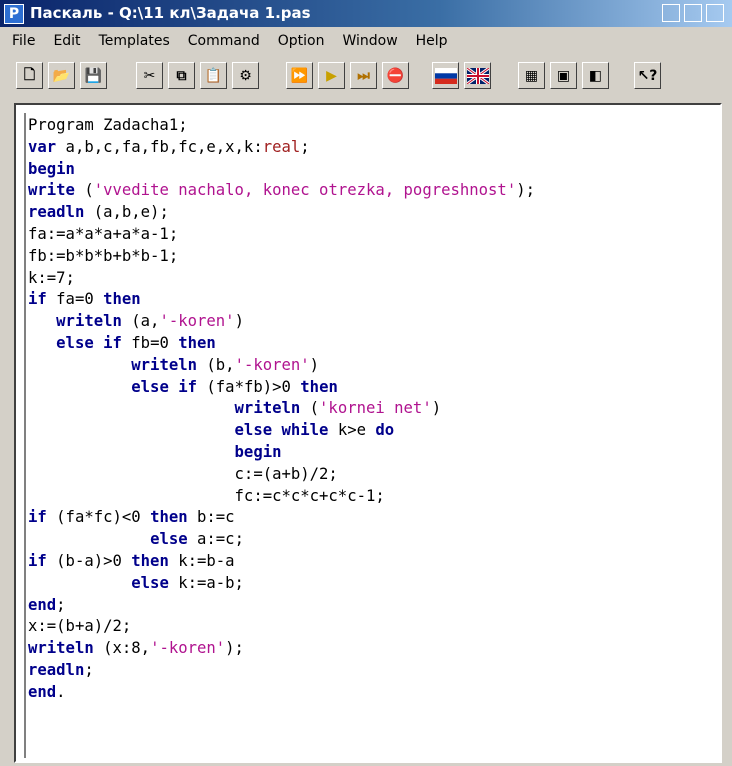 This screenshot has height=766, width=732. What do you see at coordinates (150, 342) in the screenshot?
I see `code-token: fb=0` at bounding box center [150, 342].